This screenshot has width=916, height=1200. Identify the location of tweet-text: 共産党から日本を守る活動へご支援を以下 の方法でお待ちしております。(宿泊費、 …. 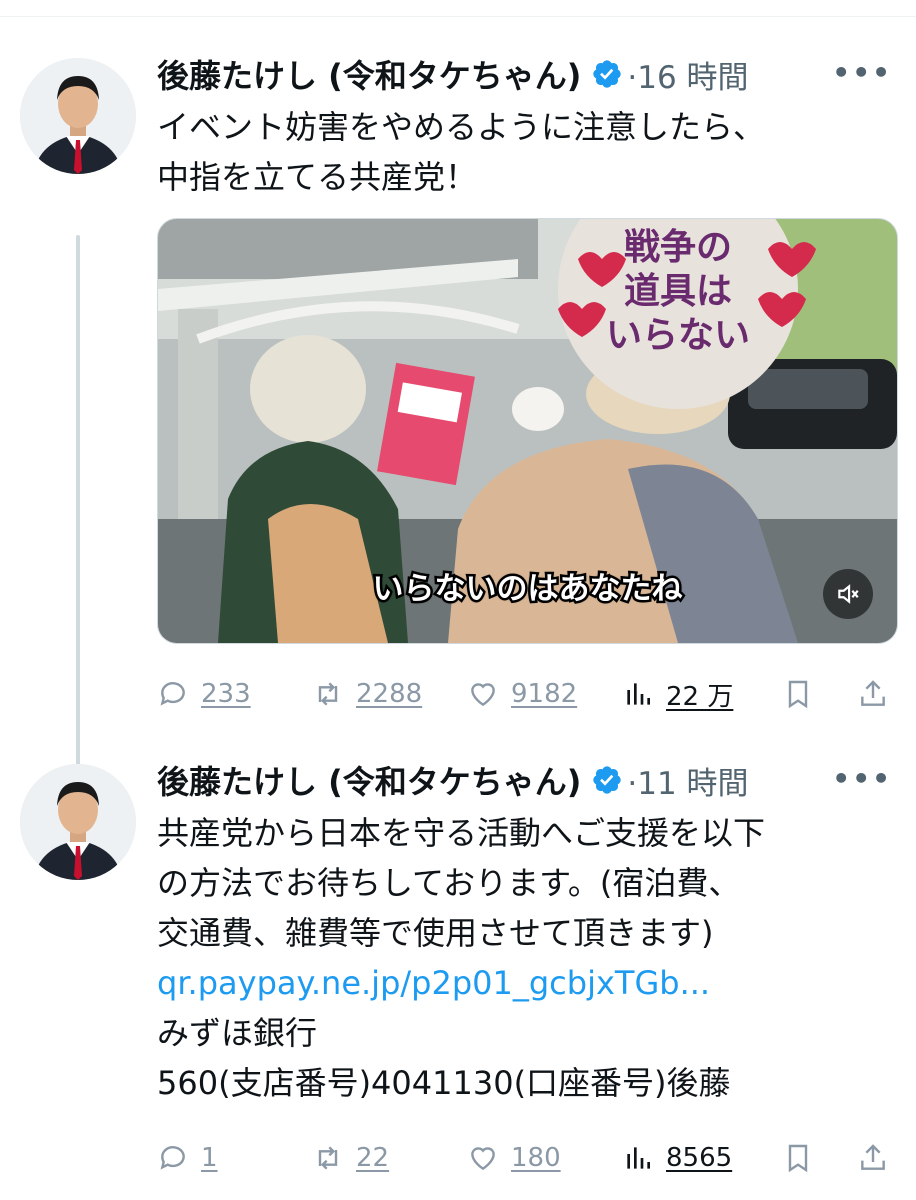
(461, 883).